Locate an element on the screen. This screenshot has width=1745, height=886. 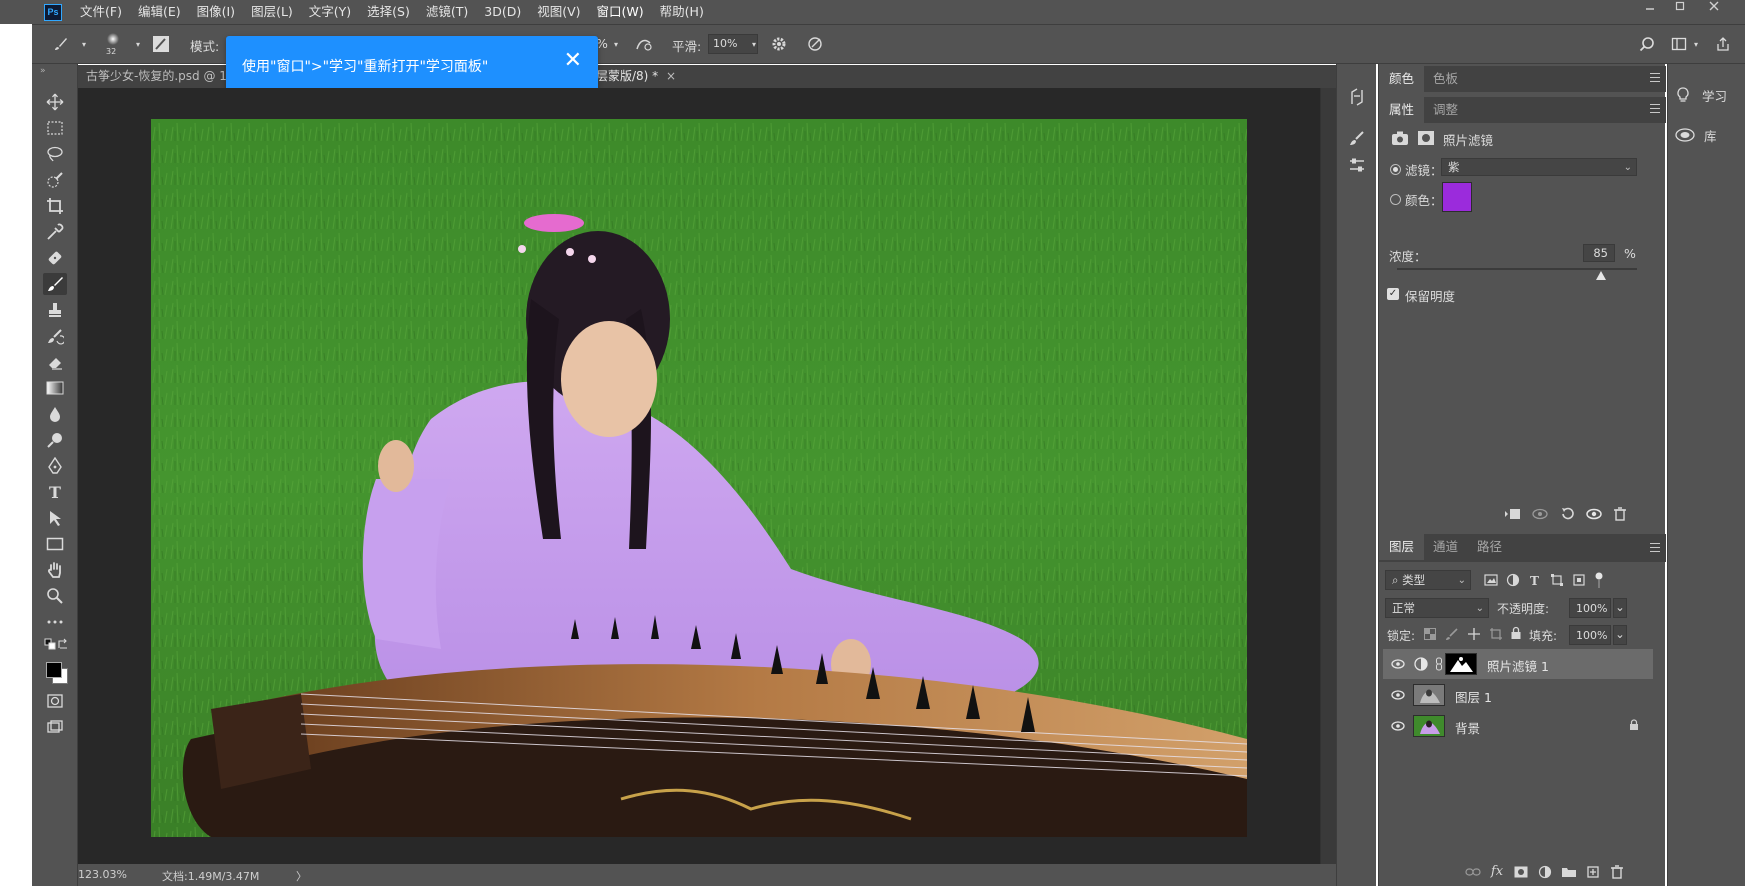
healing-brush-tool-icon is located at coordinates (55, 258).